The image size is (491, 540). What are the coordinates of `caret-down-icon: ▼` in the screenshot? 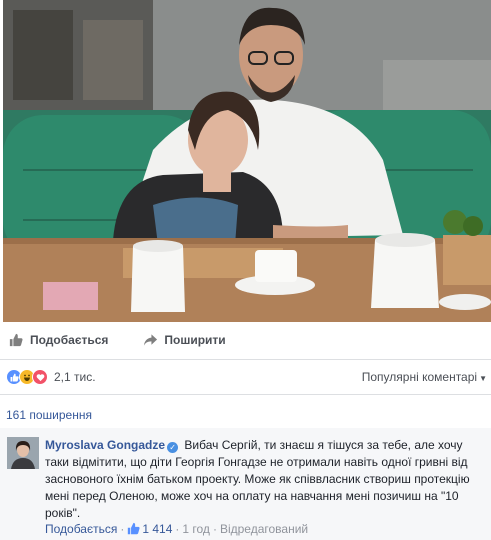 It's located at (483, 378).